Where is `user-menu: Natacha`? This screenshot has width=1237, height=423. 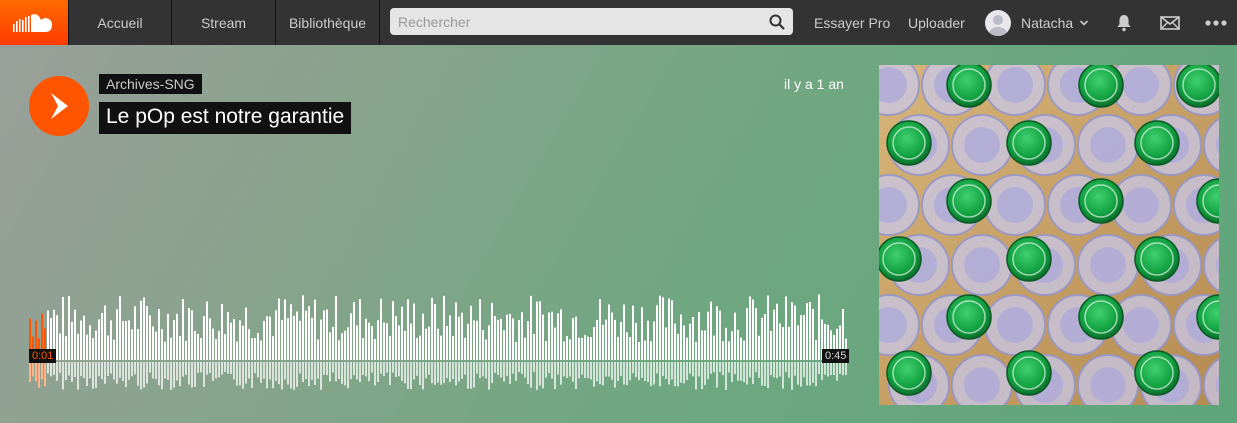
user-menu: Natacha is located at coordinates (1037, 22).